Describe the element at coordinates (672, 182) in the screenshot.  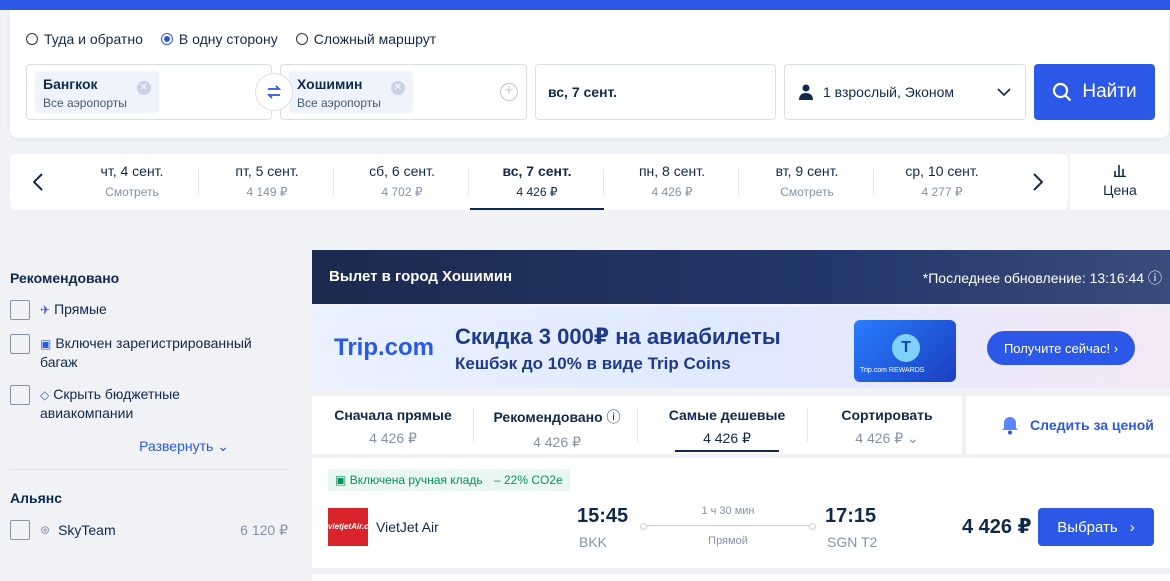
I see `date-option: пн, 8 сент. 4 426 ₽` at that location.